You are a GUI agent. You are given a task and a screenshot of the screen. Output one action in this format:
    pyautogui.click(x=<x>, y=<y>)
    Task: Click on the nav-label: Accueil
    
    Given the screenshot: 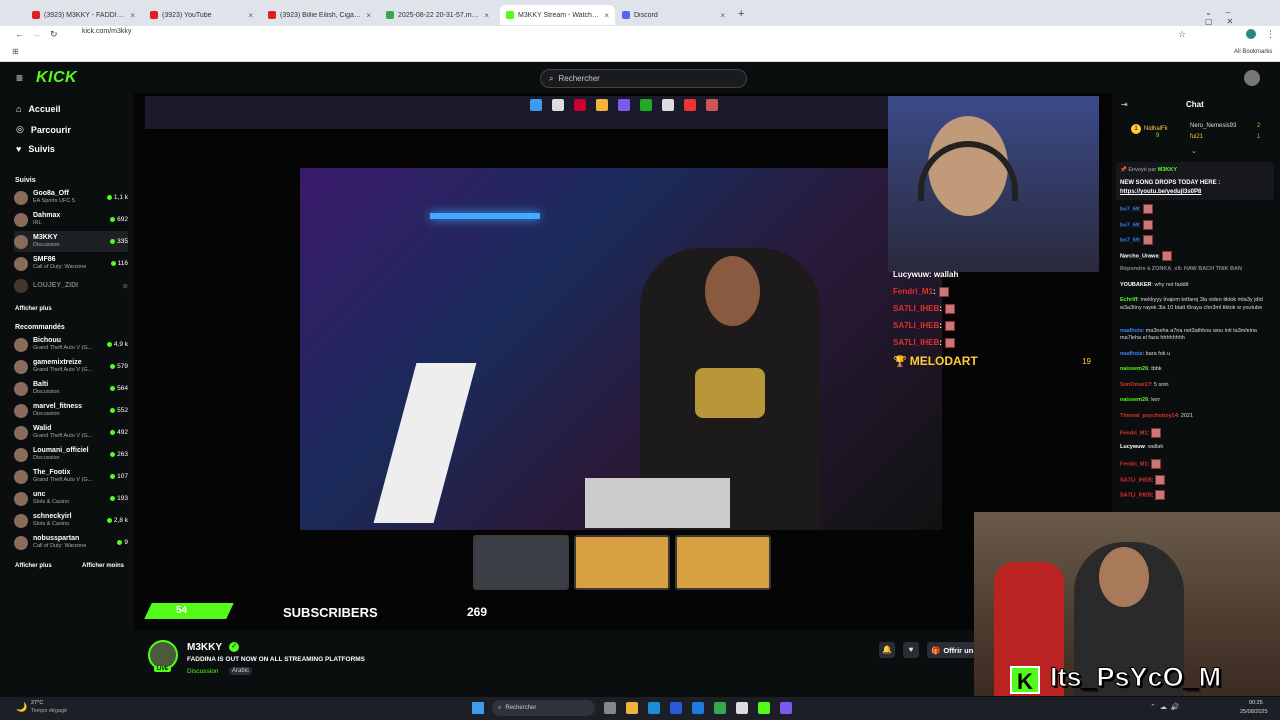 What is the action you would take?
    pyautogui.click(x=44, y=109)
    